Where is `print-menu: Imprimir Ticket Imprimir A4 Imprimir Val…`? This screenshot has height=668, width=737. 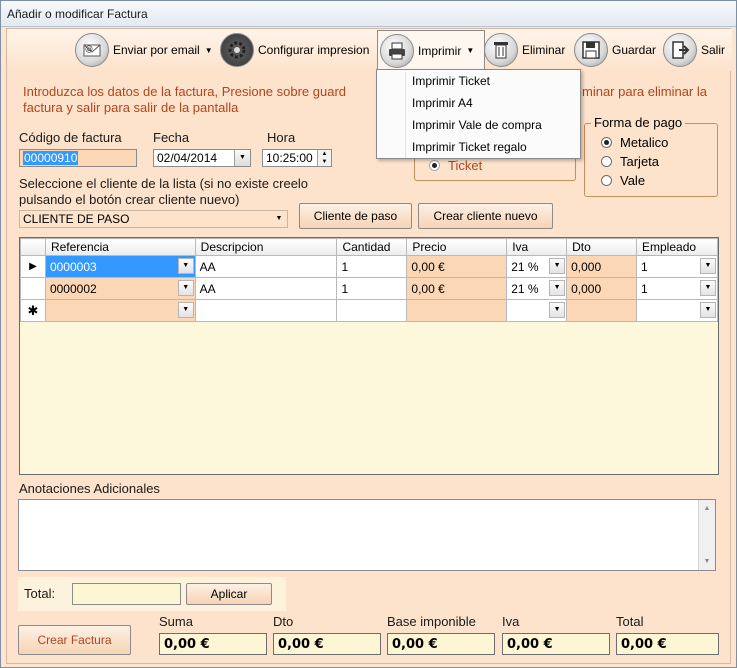 print-menu: Imprimir Ticket Imprimir A4 Imprimir Val… is located at coordinates (478, 114).